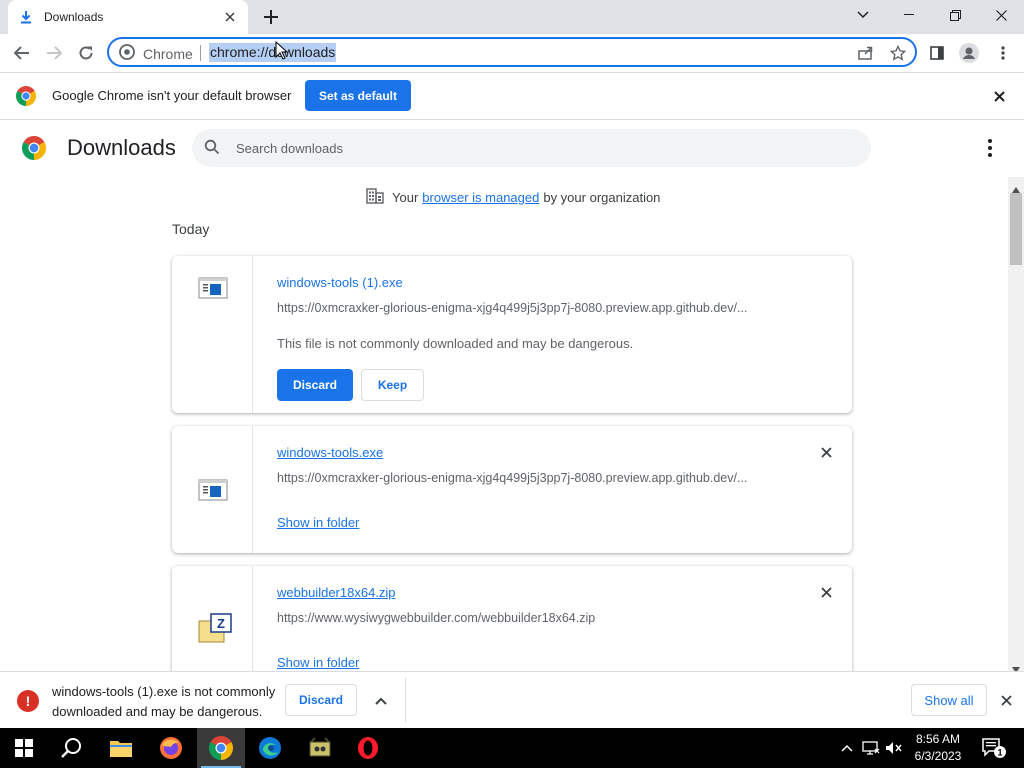 The width and height of the screenshot is (1024, 768). Describe the element at coordinates (86, 53) in the screenshot. I see `reload-button` at that location.